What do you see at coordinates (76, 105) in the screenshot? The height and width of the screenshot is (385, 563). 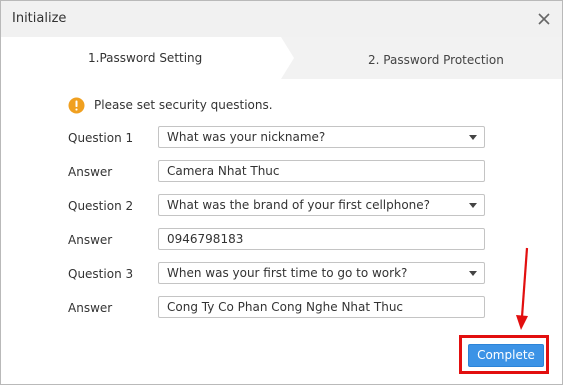 I see `warning-icon` at bounding box center [76, 105].